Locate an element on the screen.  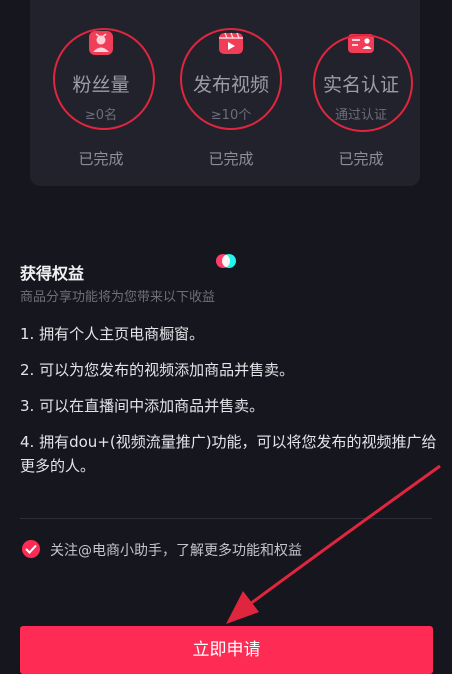
divider is located at coordinates (226, 518).